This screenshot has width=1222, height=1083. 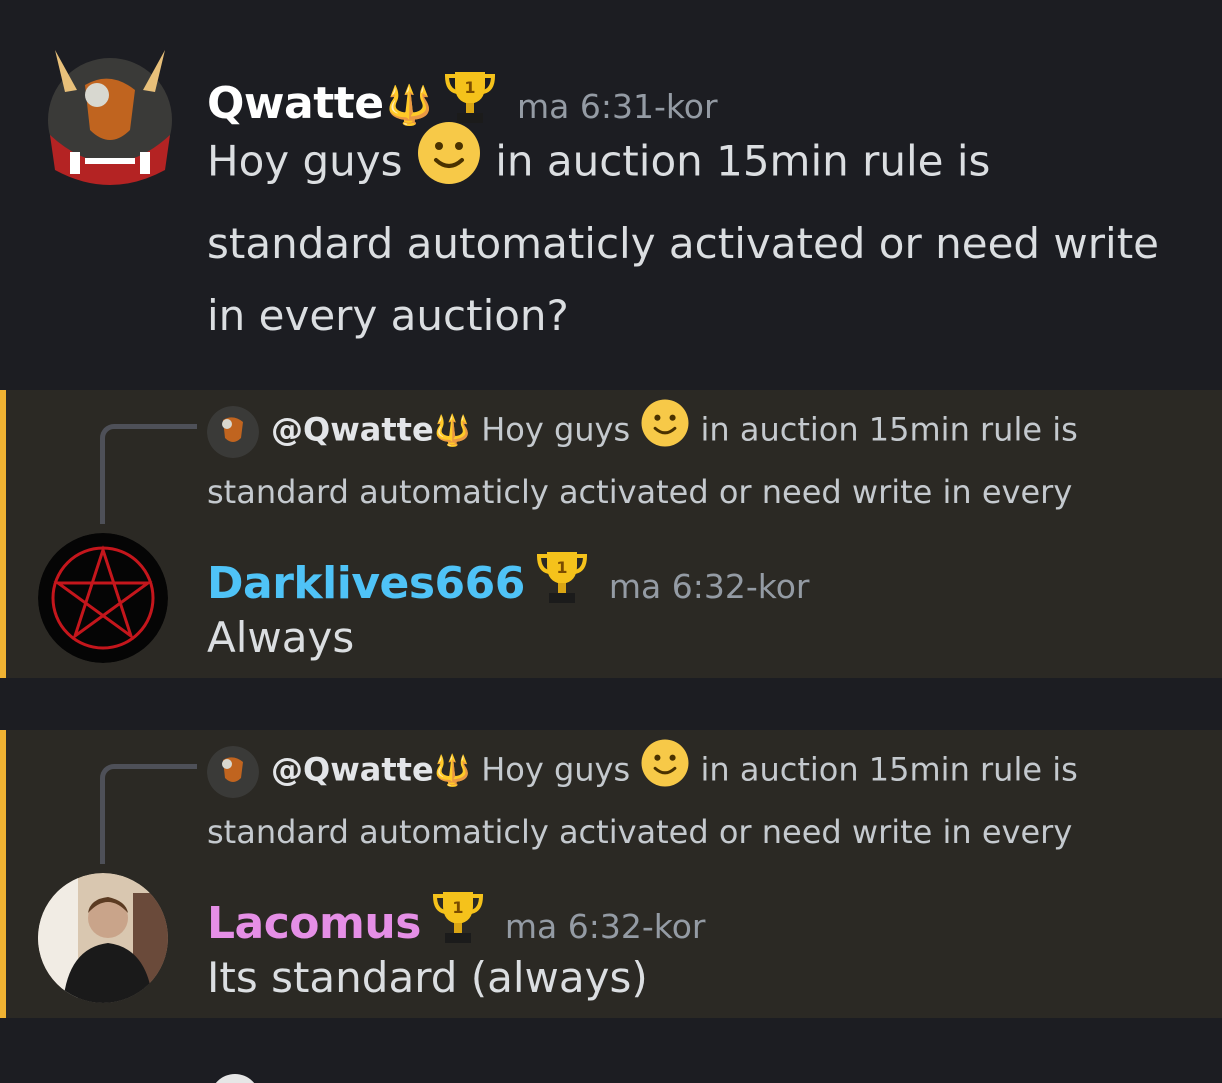 I want to click on avatar-darklives666, so click(x=103, y=598).